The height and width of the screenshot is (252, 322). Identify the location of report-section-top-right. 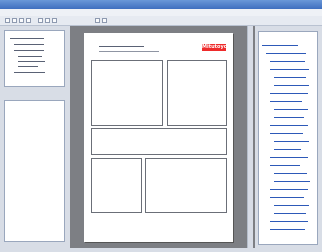
(197, 93).